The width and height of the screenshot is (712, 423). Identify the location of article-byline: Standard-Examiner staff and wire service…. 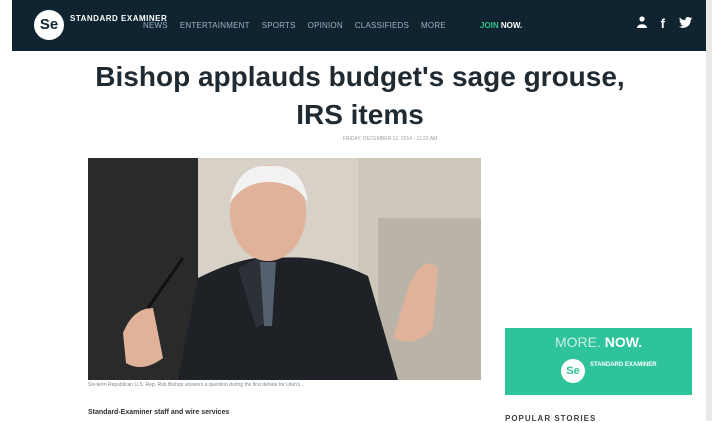
(159, 412).